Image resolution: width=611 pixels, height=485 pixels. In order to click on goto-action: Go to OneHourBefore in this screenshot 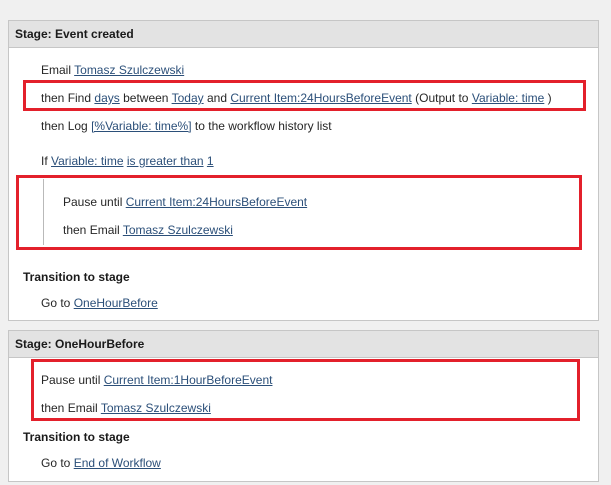, I will do `click(99, 303)`.